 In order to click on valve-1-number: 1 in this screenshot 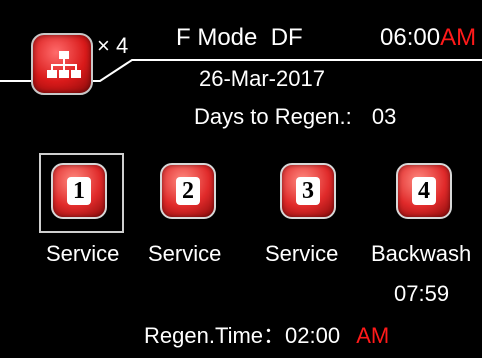, I will do `click(79, 191)`.